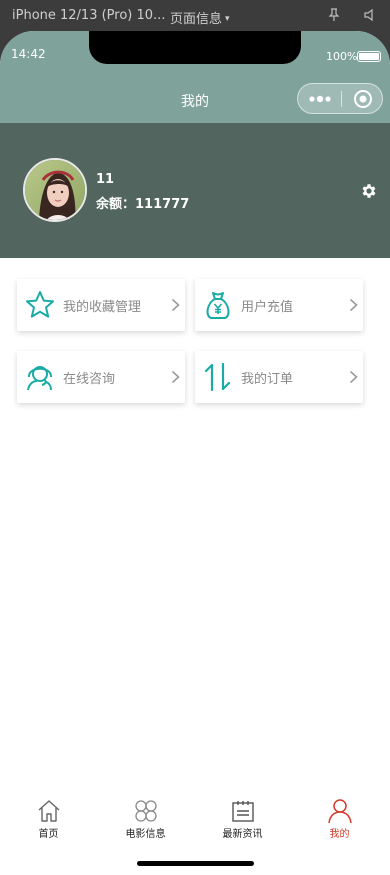  I want to click on menu-item-favorites: 我的收藏管理, so click(101, 305).